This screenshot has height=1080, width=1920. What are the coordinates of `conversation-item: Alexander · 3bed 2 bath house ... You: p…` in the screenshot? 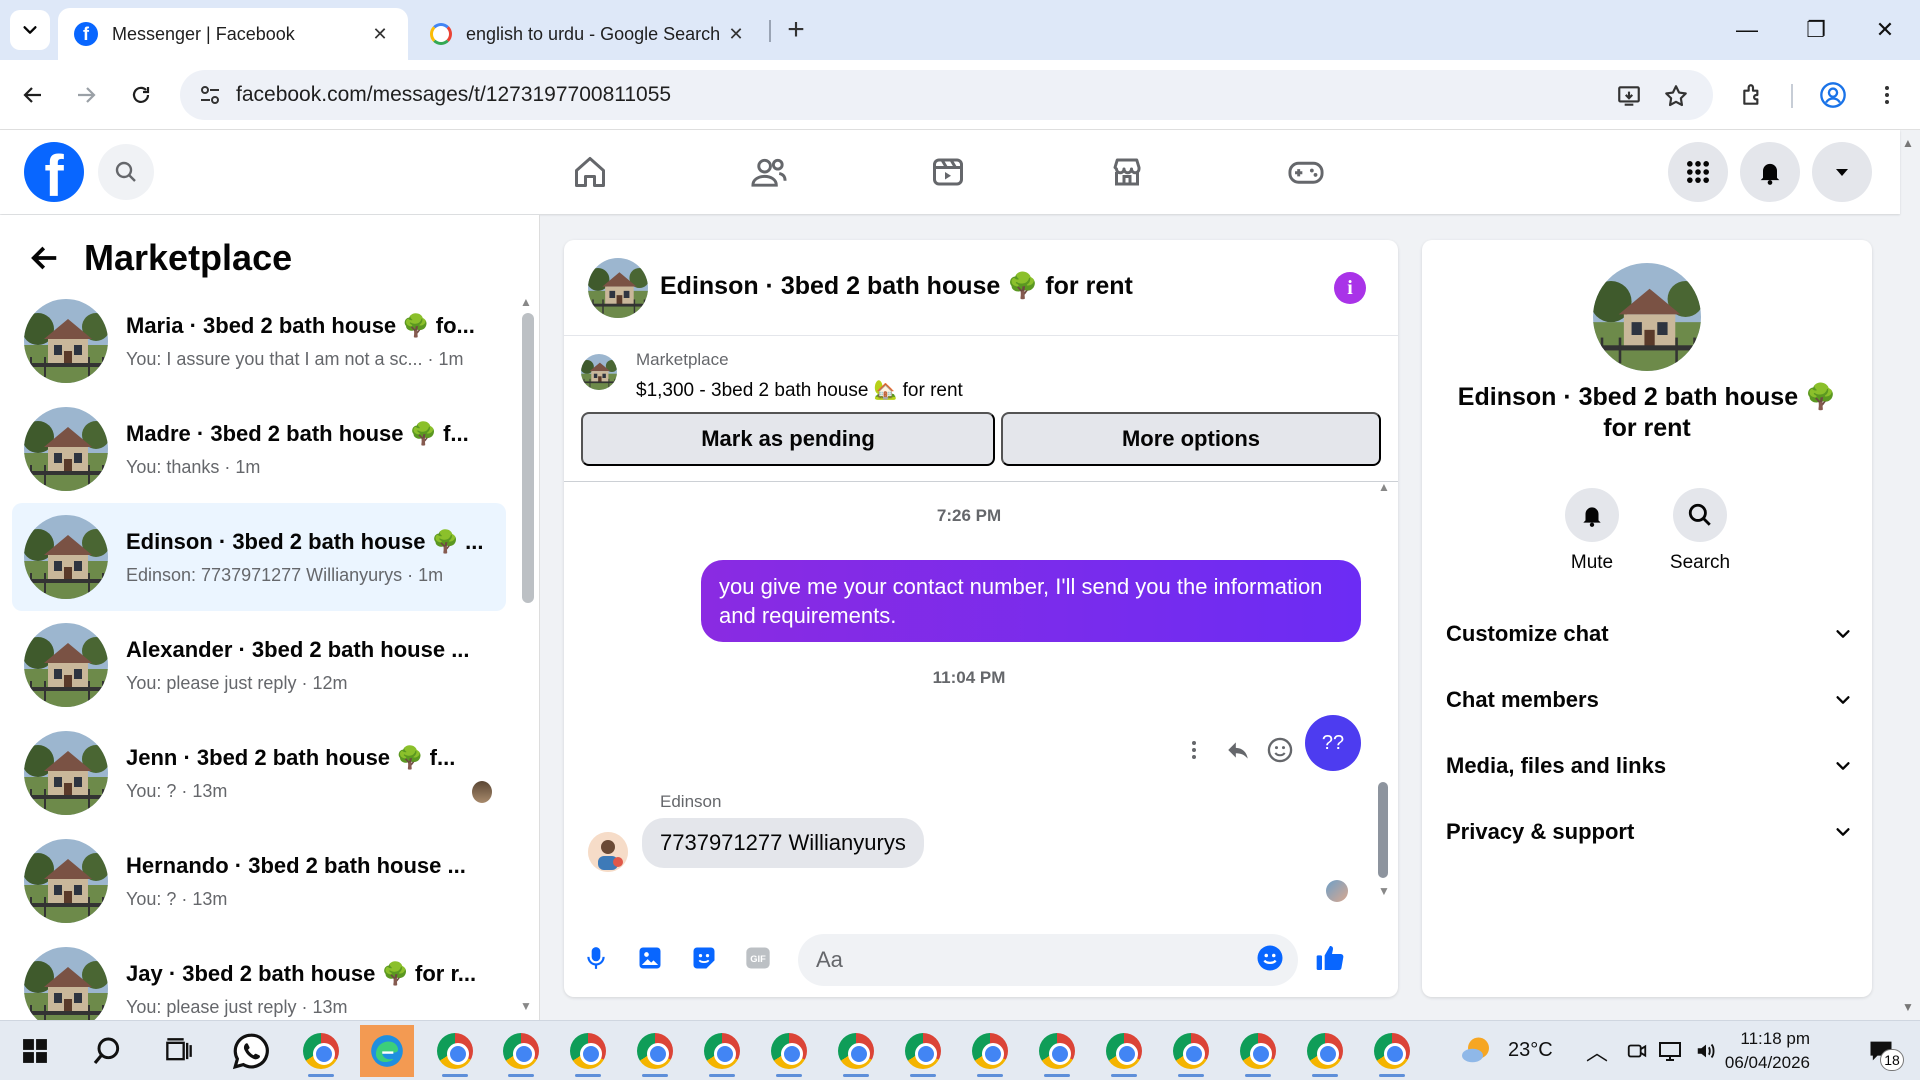 It's located at (259, 665).